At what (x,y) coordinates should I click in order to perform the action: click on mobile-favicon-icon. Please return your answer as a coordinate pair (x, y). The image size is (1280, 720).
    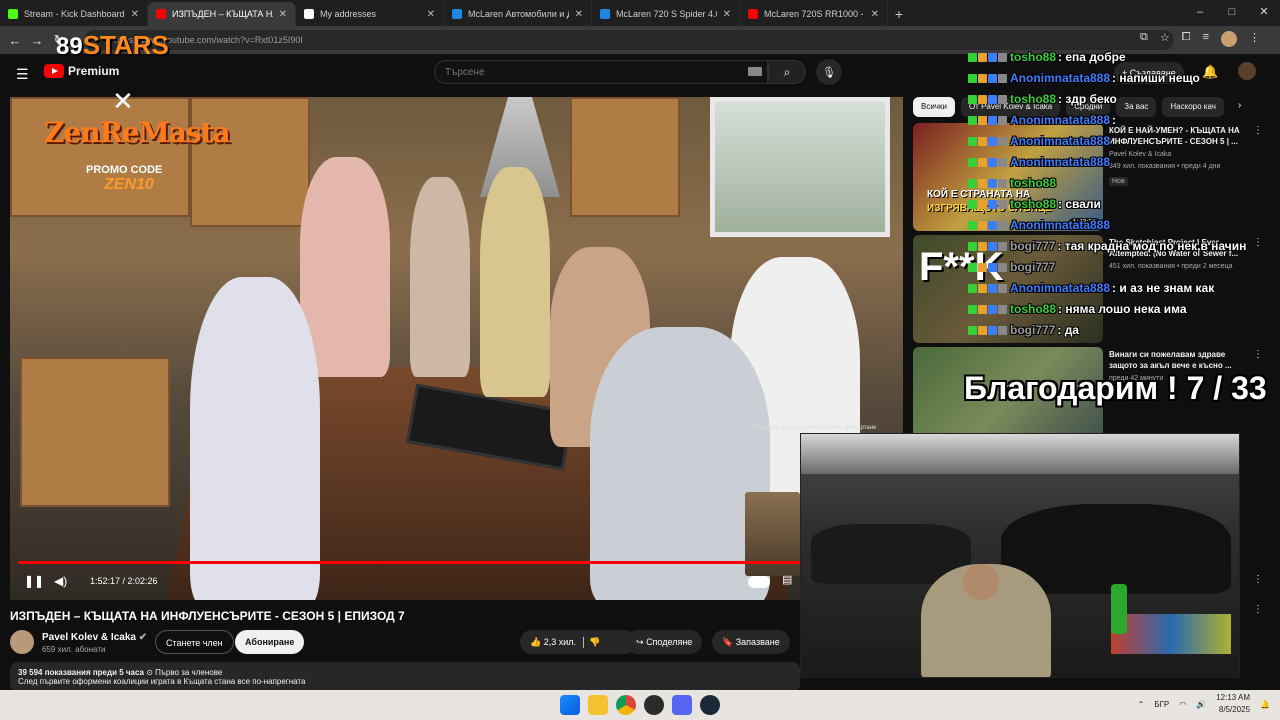
    Looking at the image, I should click on (605, 14).